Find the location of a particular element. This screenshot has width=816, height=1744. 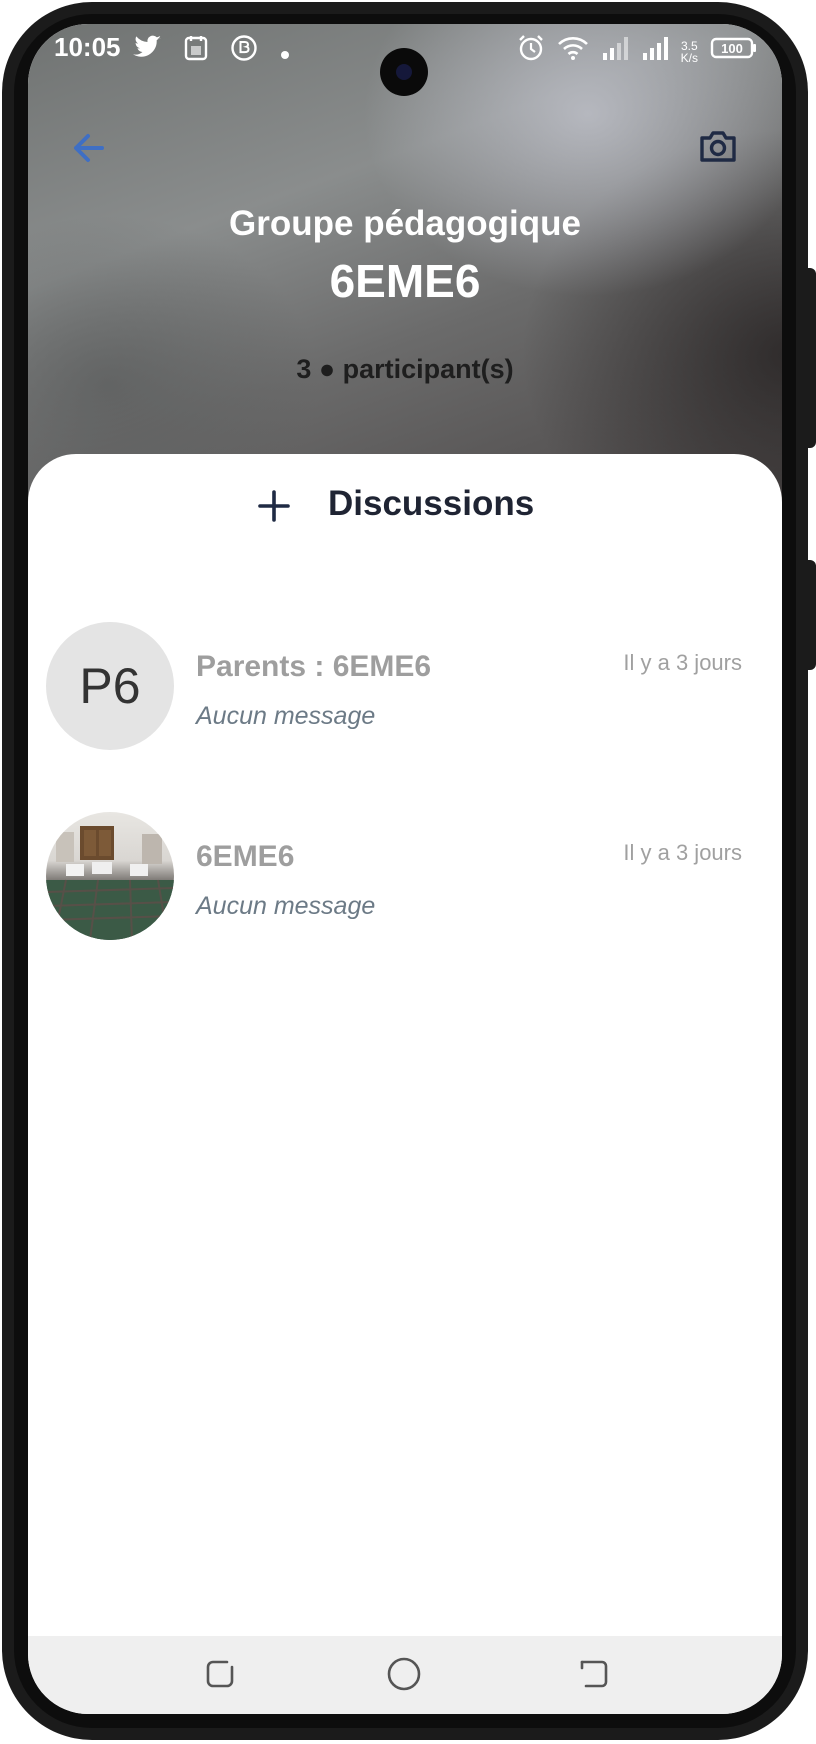

home-icon is located at coordinates (404, 1674).